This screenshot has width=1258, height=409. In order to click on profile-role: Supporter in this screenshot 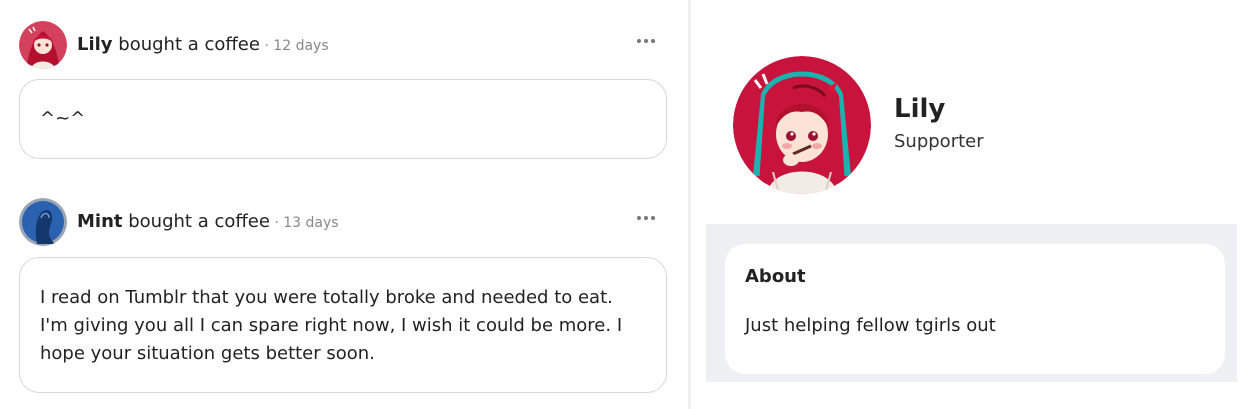, I will do `click(939, 141)`.